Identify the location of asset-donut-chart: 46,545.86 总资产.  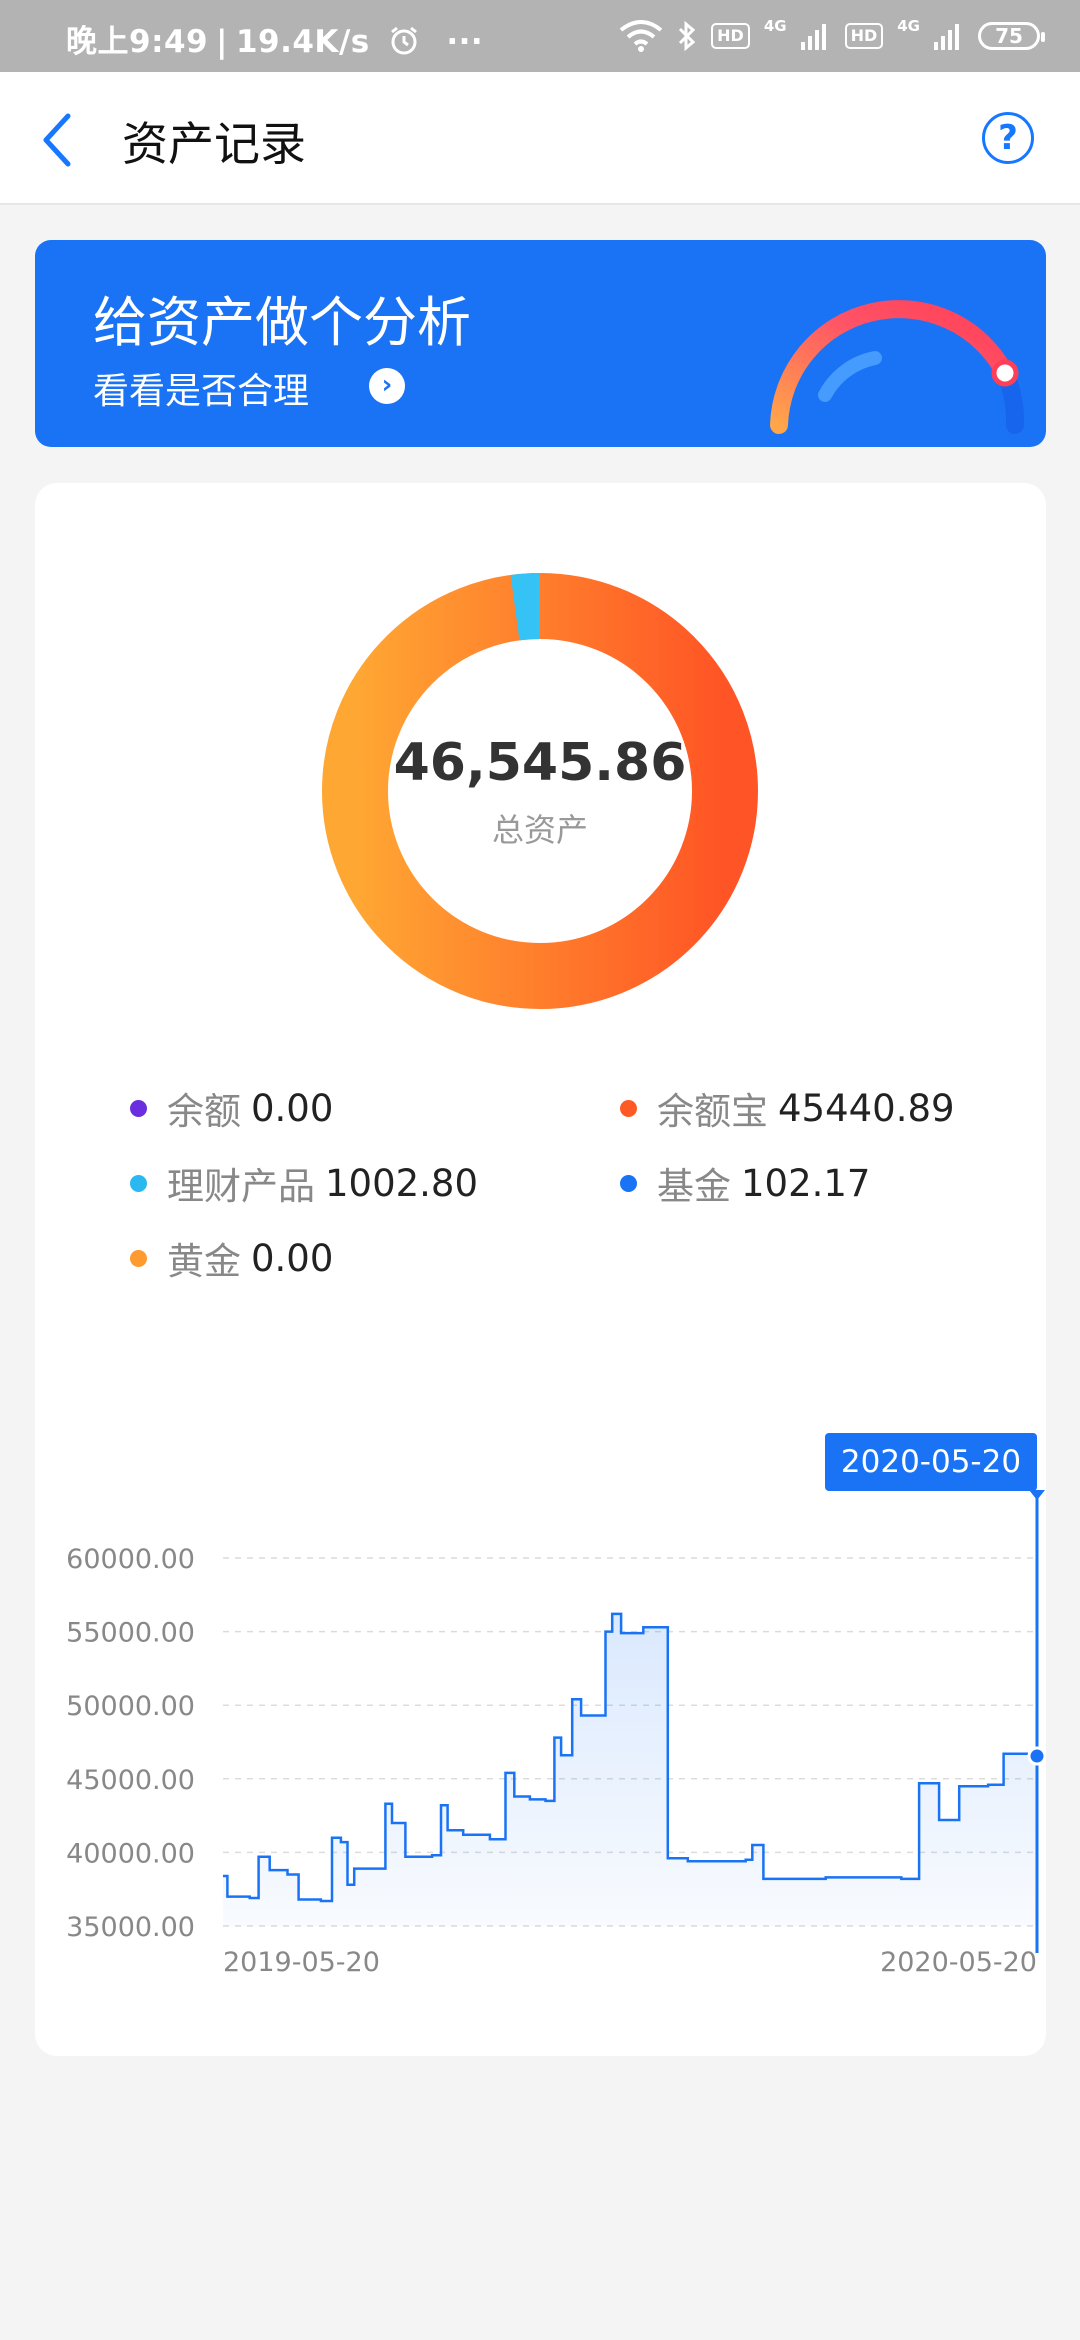
(540, 791).